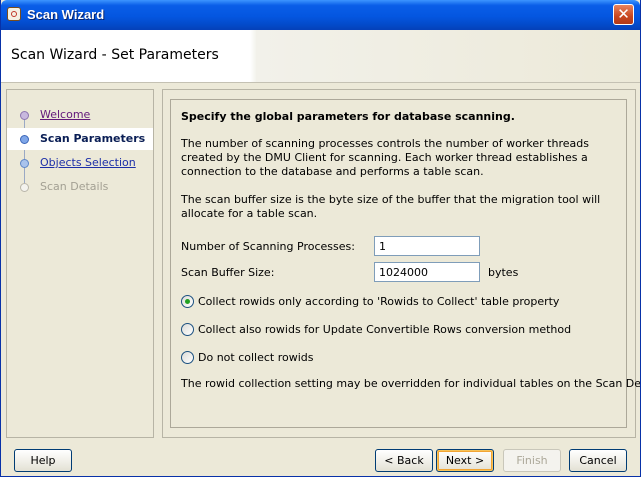  What do you see at coordinates (93, 138) in the screenshot?
I see `nav-step-label: Scan Parameters` at bounding box center [93, 138].